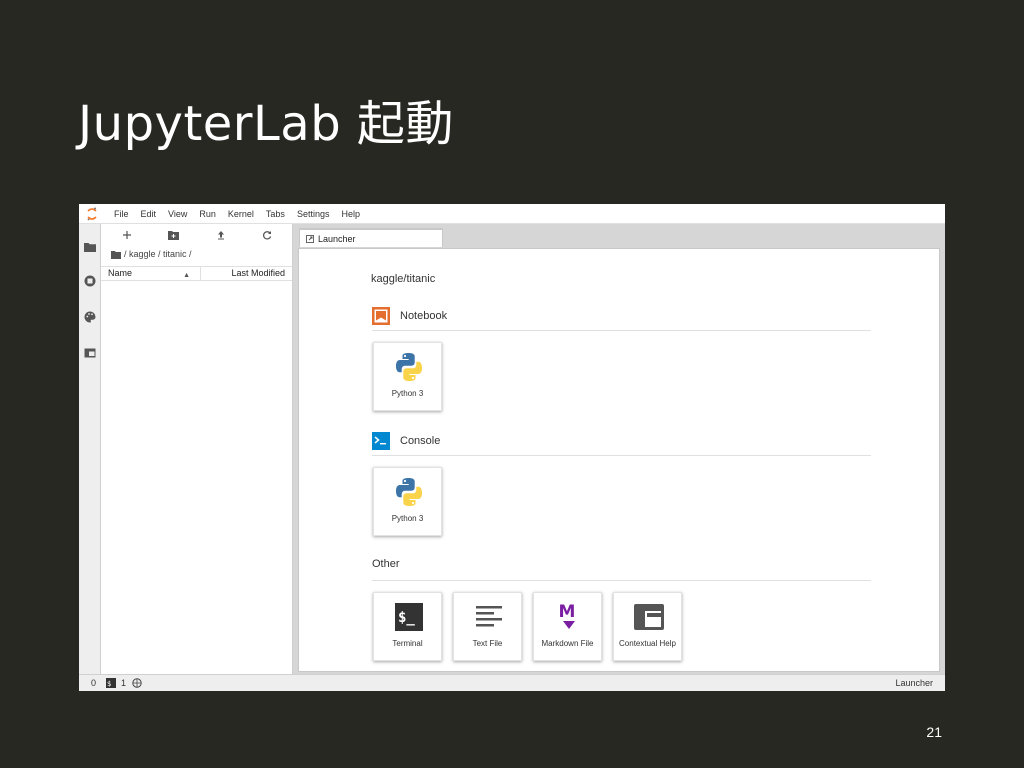 The image size is (1024, 768). Describe the element at coordinates (158, 254) in the screenshot. I see `breadcrumb-path: / kaggle / titanic /` at that location.